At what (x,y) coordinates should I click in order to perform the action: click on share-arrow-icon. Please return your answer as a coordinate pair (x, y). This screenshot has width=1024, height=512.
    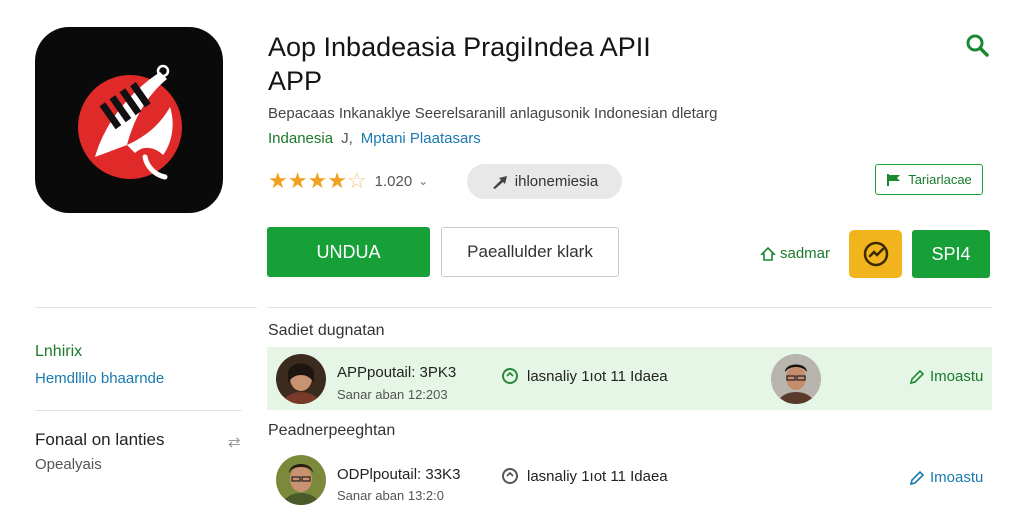
    Looking at the image, I should click on (499, 182).